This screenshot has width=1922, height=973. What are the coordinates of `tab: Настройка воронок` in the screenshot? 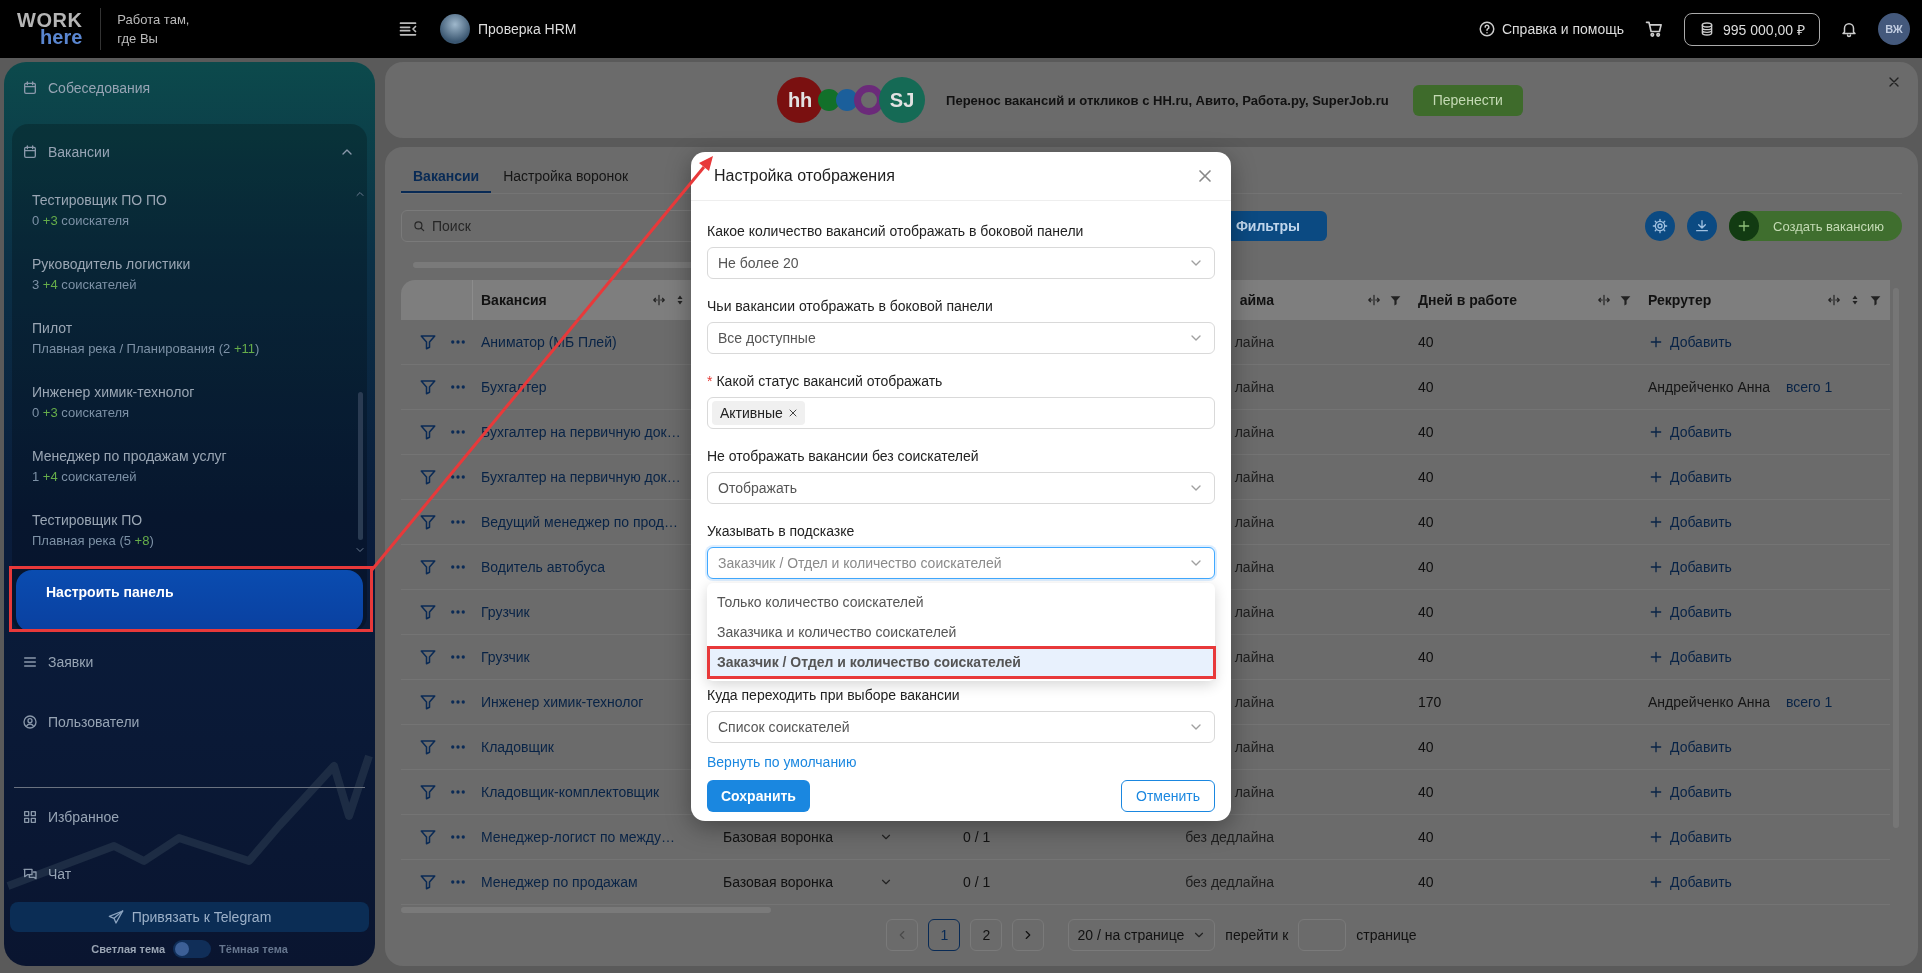 It's located at (566, 171).